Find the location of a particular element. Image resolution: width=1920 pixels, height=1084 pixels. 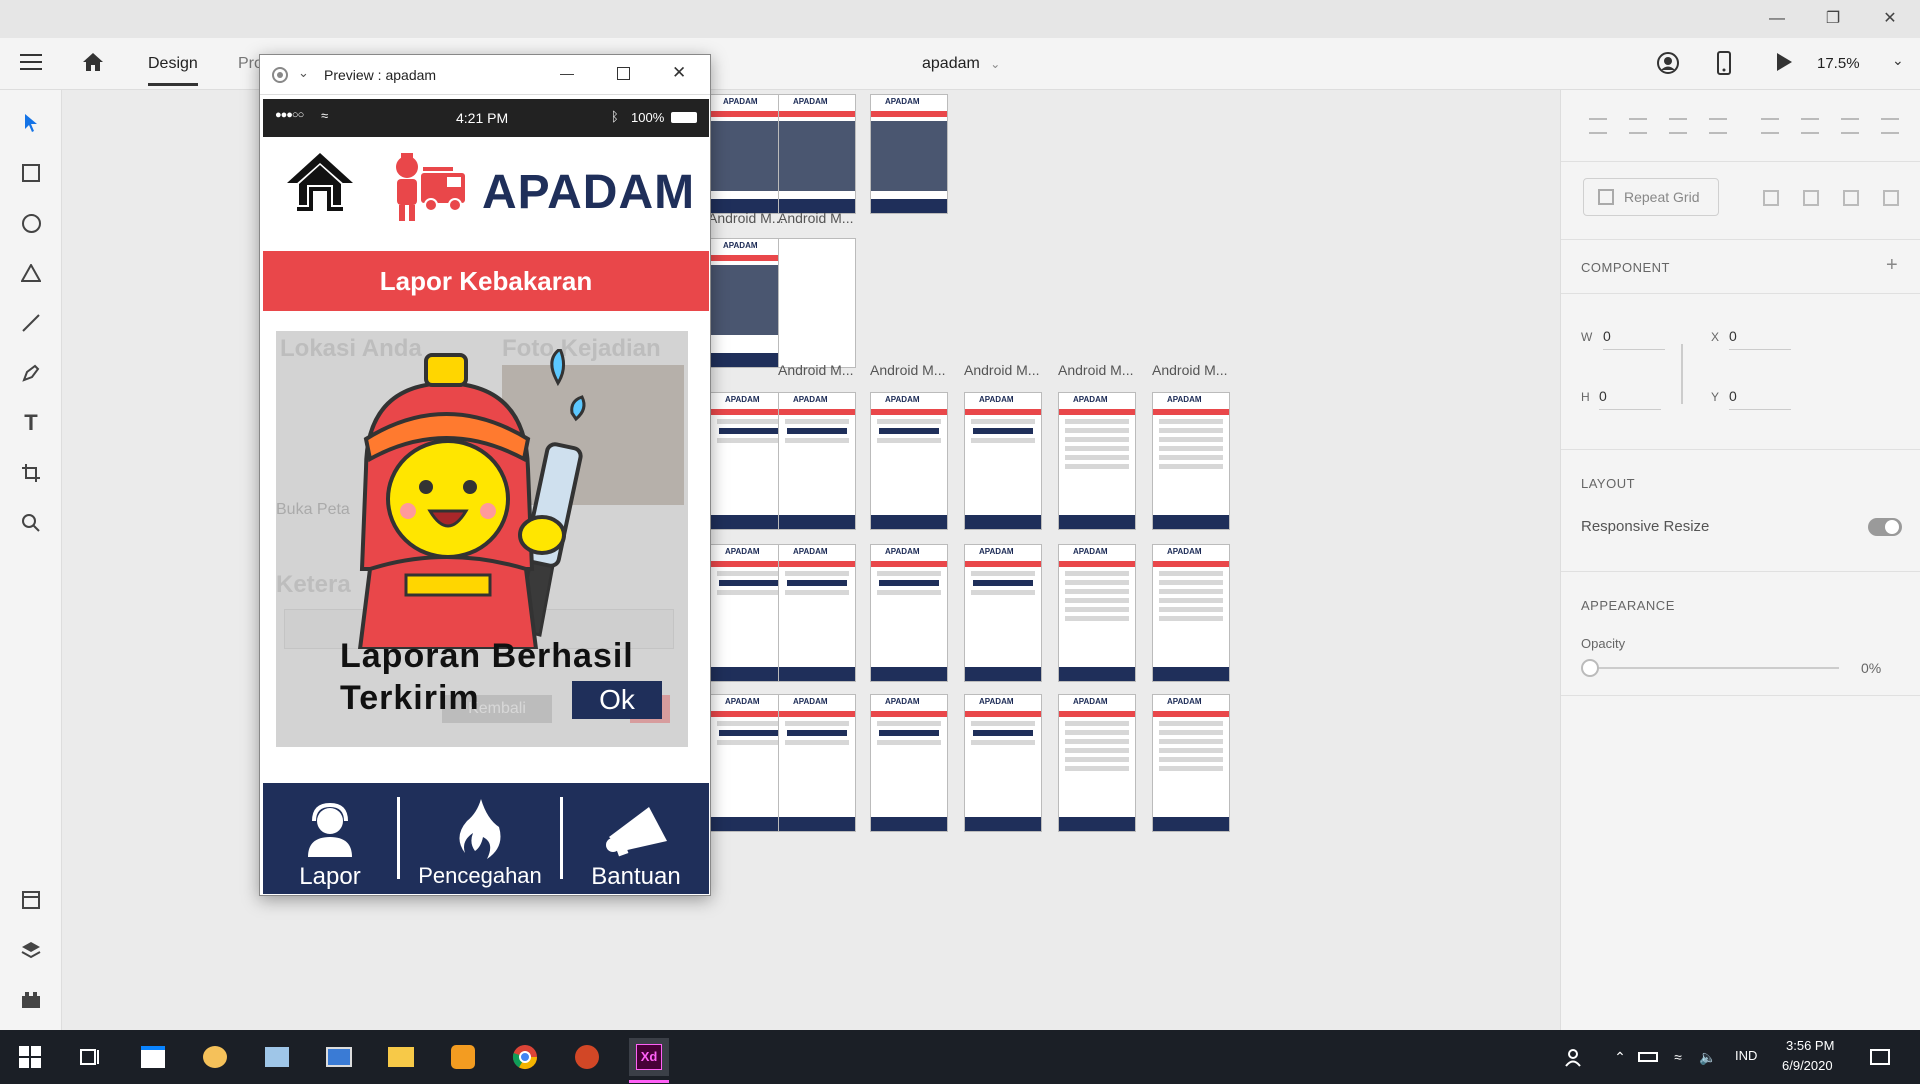

store-icon is located at coordinates (153, 1057).